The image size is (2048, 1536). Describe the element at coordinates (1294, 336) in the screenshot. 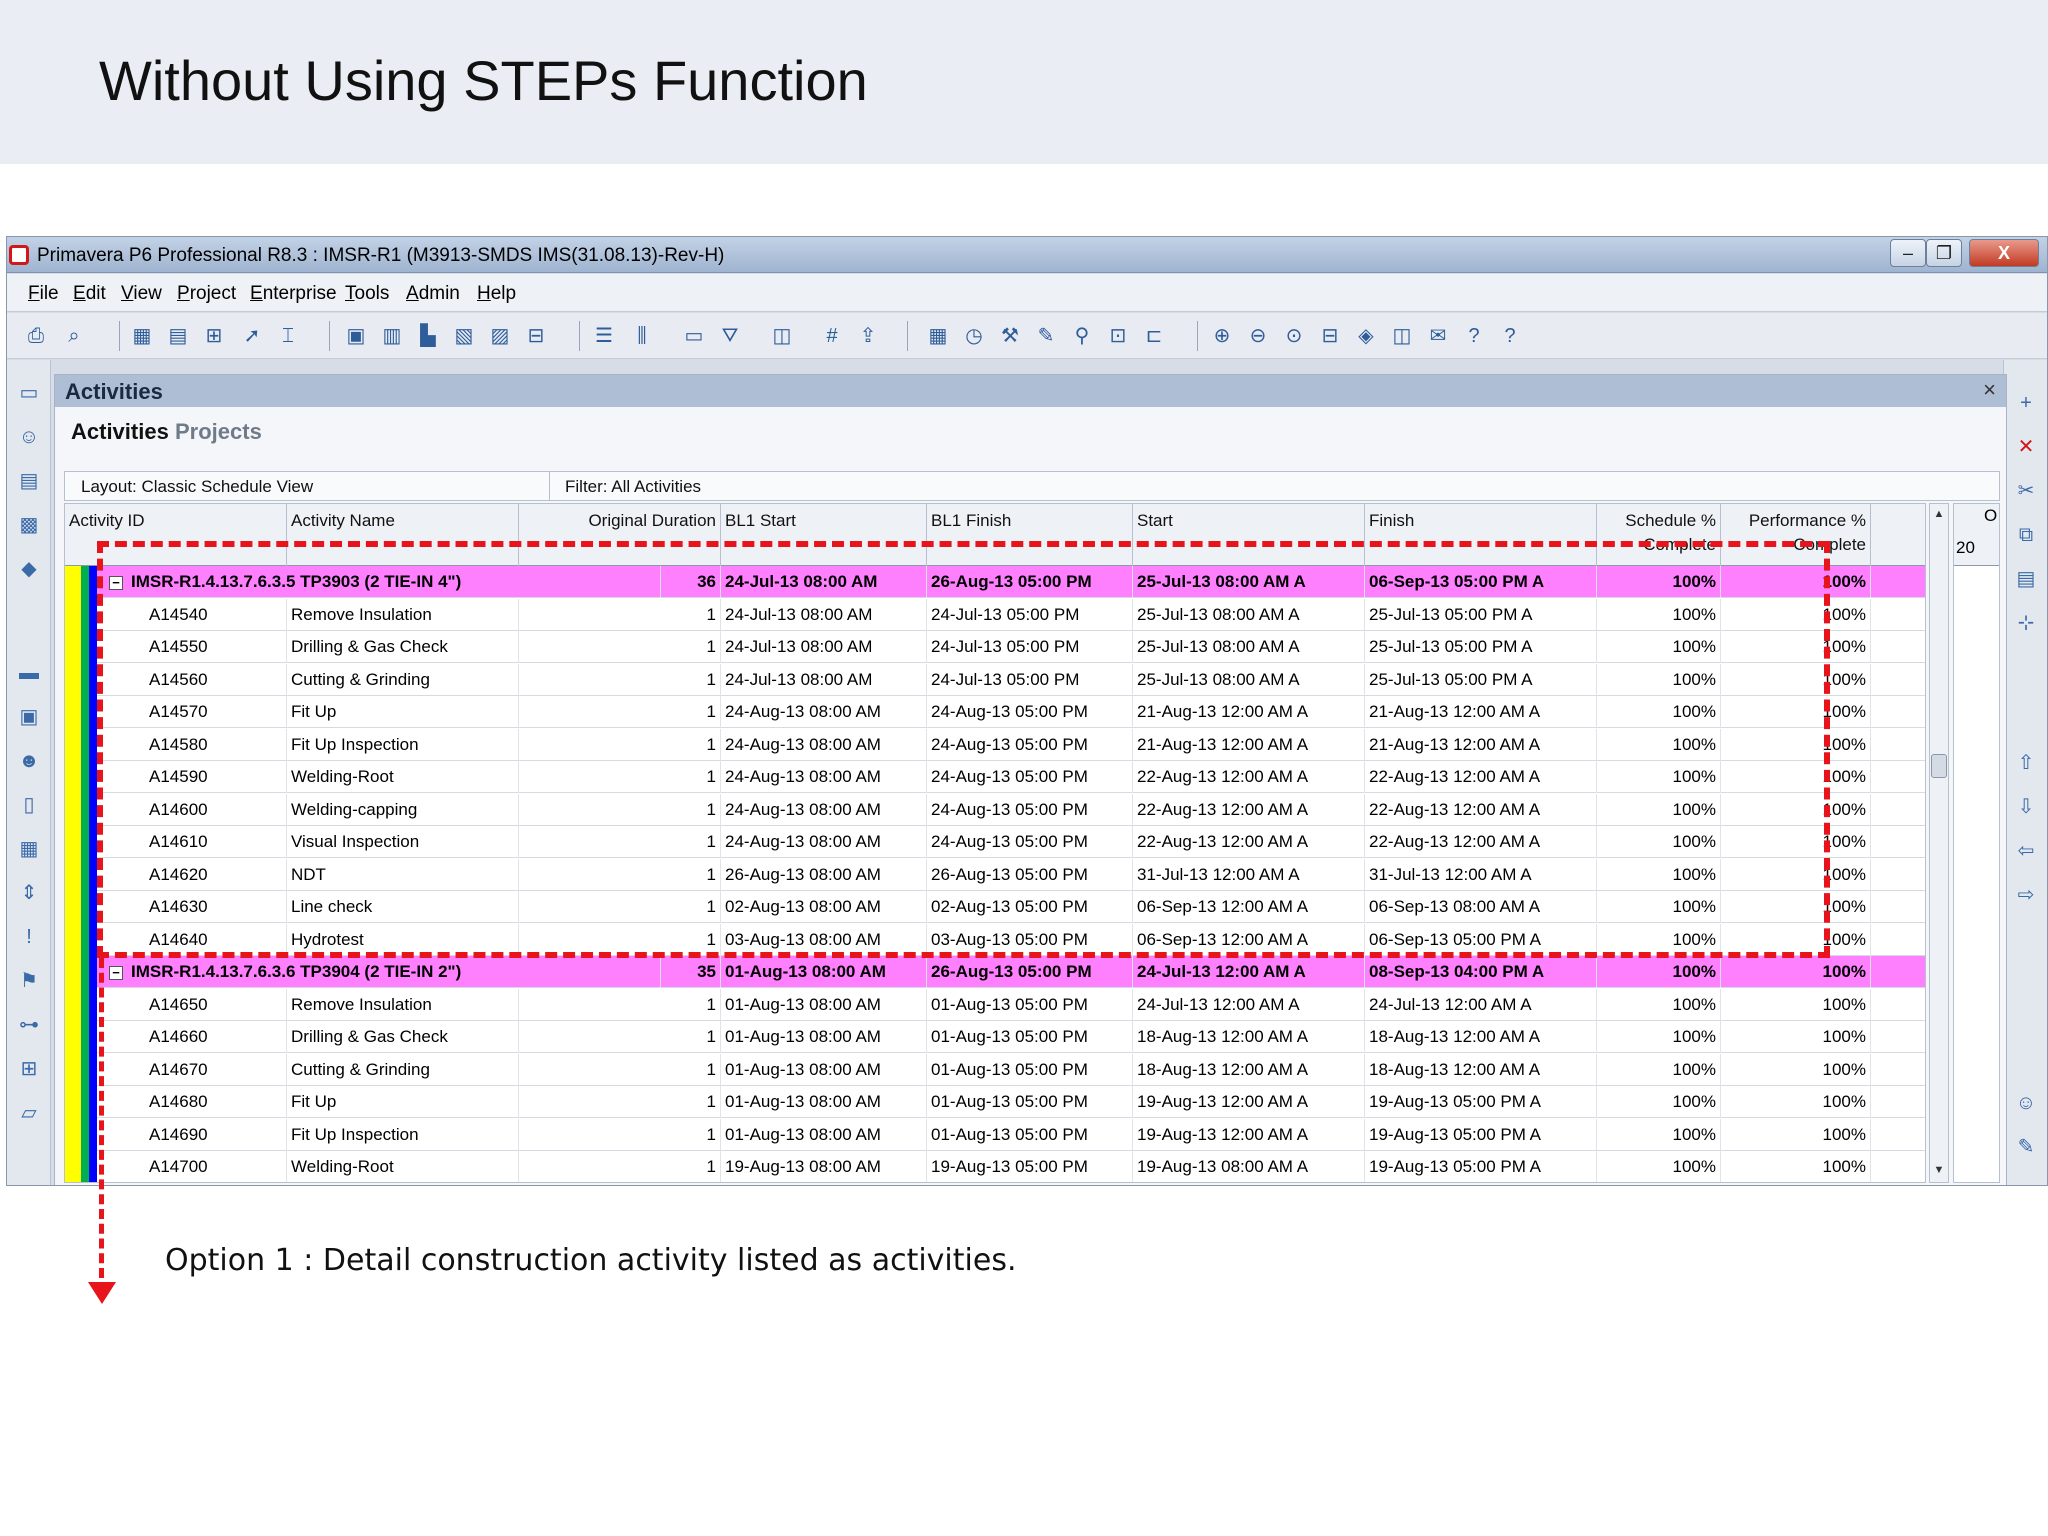

I see `zoom-fit-icon: ⊙` at that location.